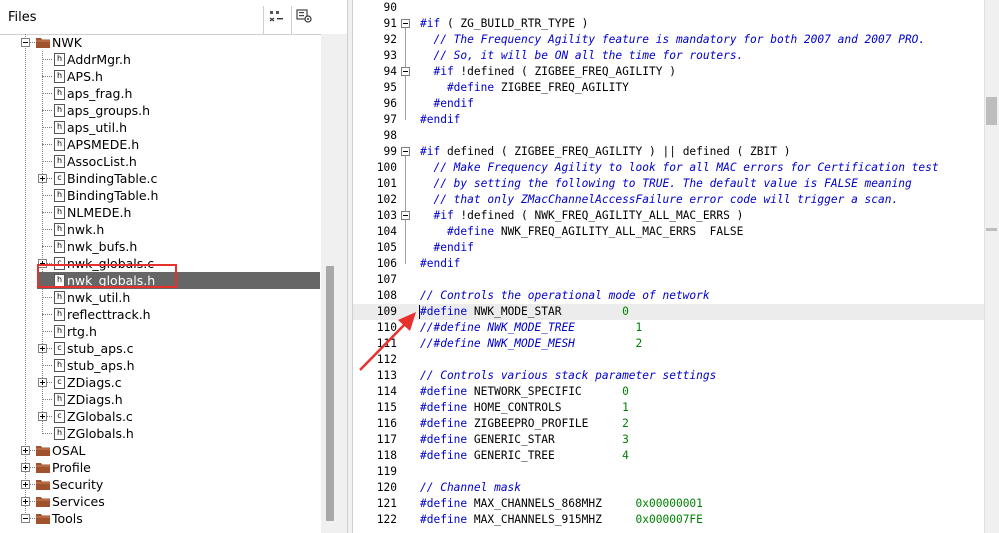  Describe the element at coordinates (160, 484) in the screenshot. I see `tree-folder: Security` at that location.